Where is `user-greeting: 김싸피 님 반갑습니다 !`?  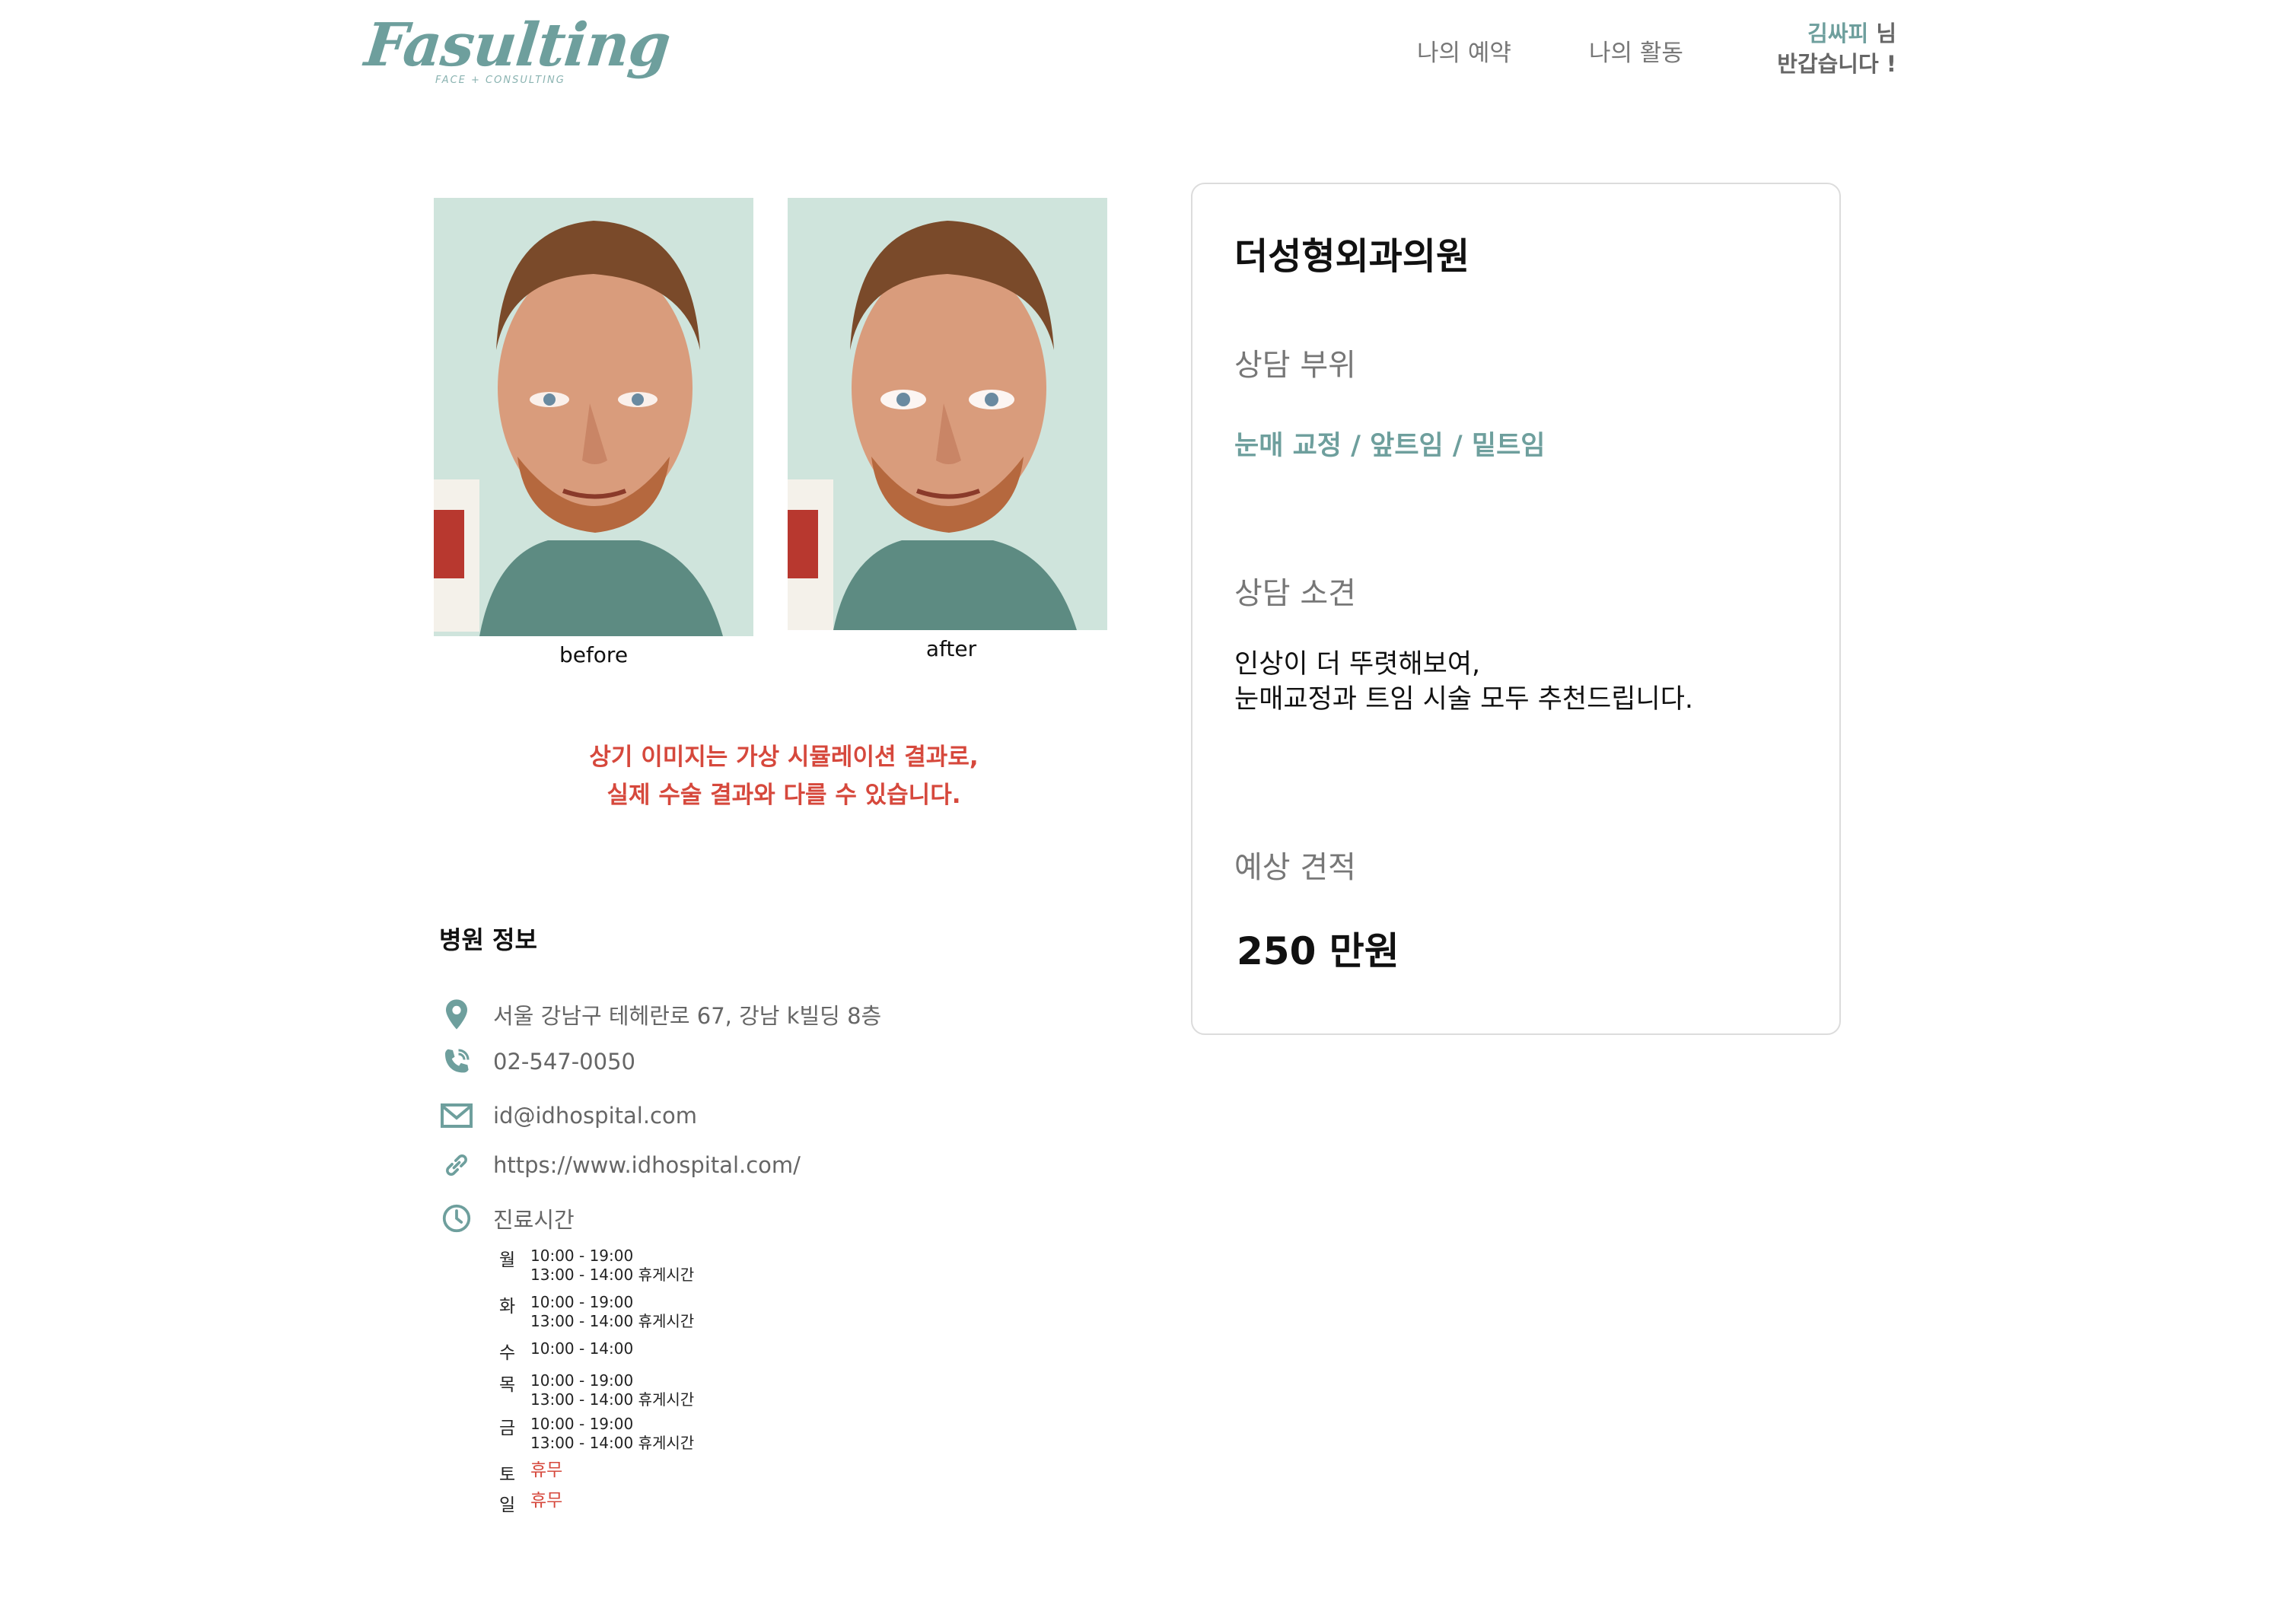 user-greeting: 김싸피 님 반갑습니다 ! is located at coordinates (1828, 48).